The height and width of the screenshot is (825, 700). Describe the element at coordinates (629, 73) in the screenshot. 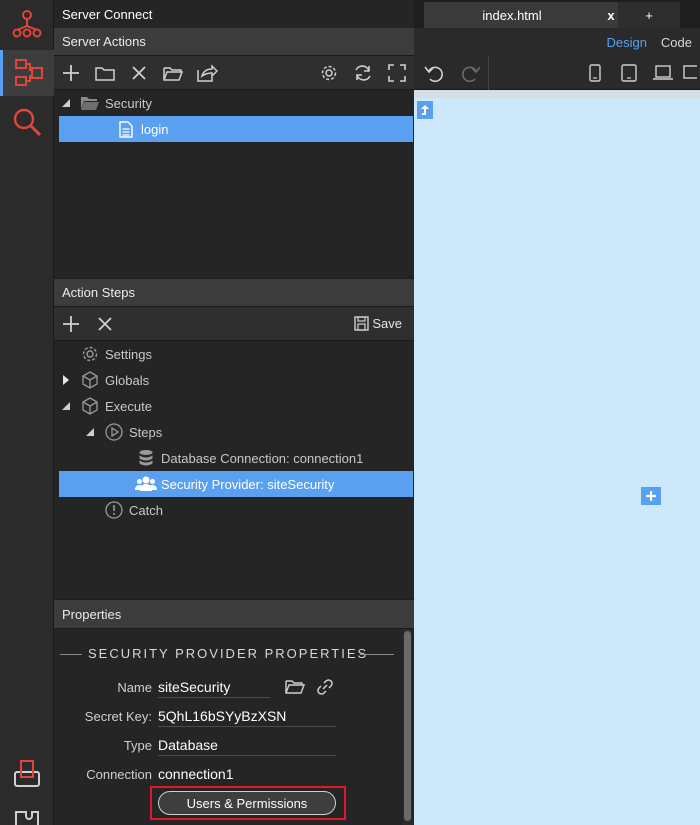

I see `tablet-view-icon` at that location.